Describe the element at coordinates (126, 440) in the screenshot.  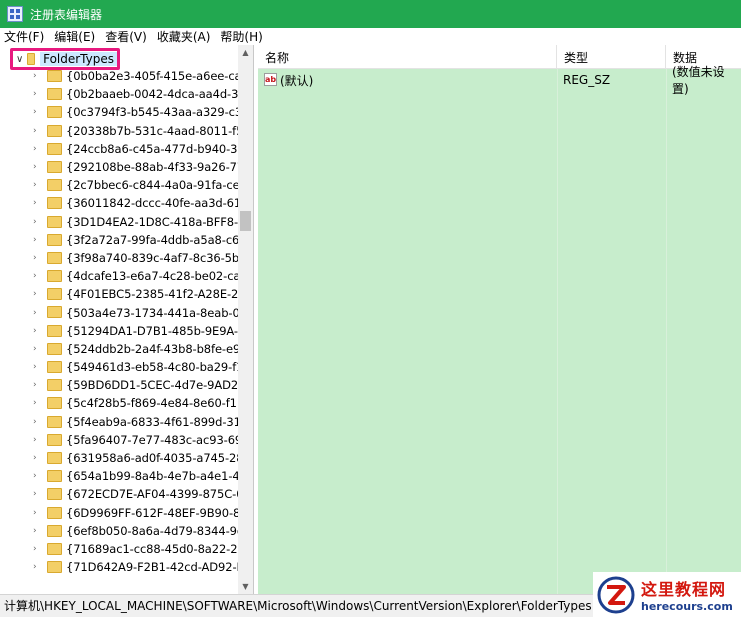
I see `tree-item: › {5fa96407-7e77-483c-ac93-691d` at that location.